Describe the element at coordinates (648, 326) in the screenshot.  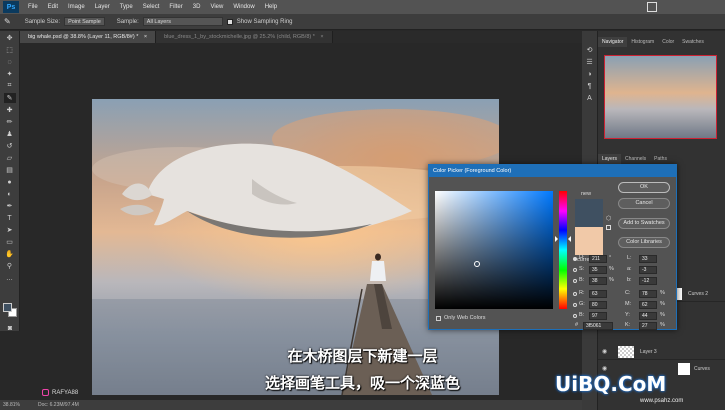
I see `cmyk-k-input: 27` at that location.